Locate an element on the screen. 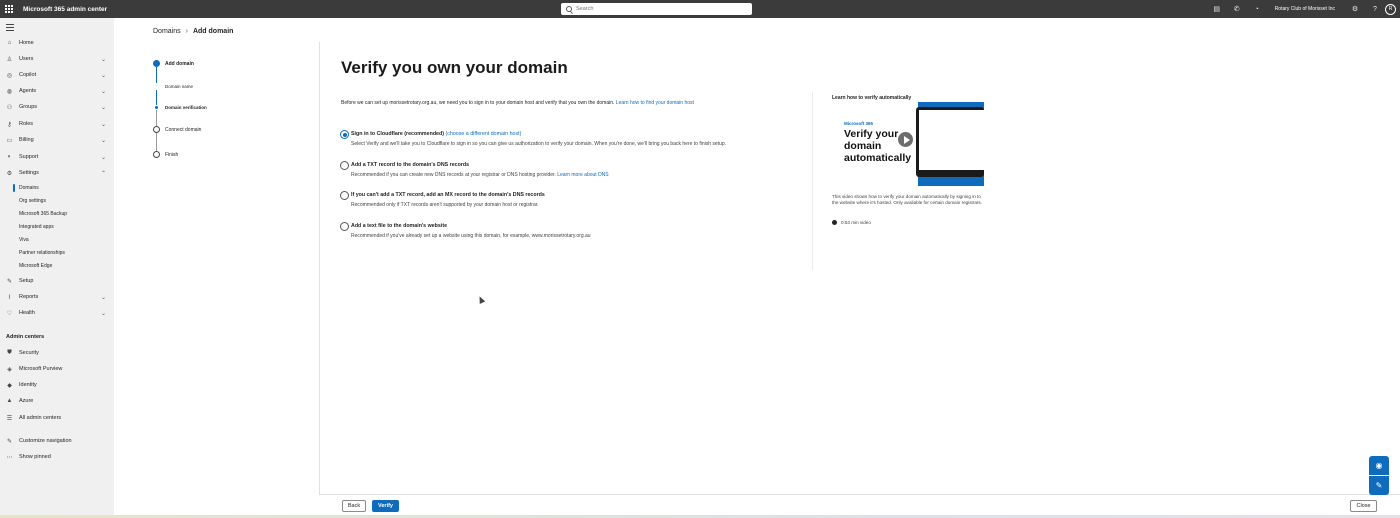 Image resolution: width=1400 pixels, height=518 pixels. nav-item-label: Security is located at coordinates (29, 353).